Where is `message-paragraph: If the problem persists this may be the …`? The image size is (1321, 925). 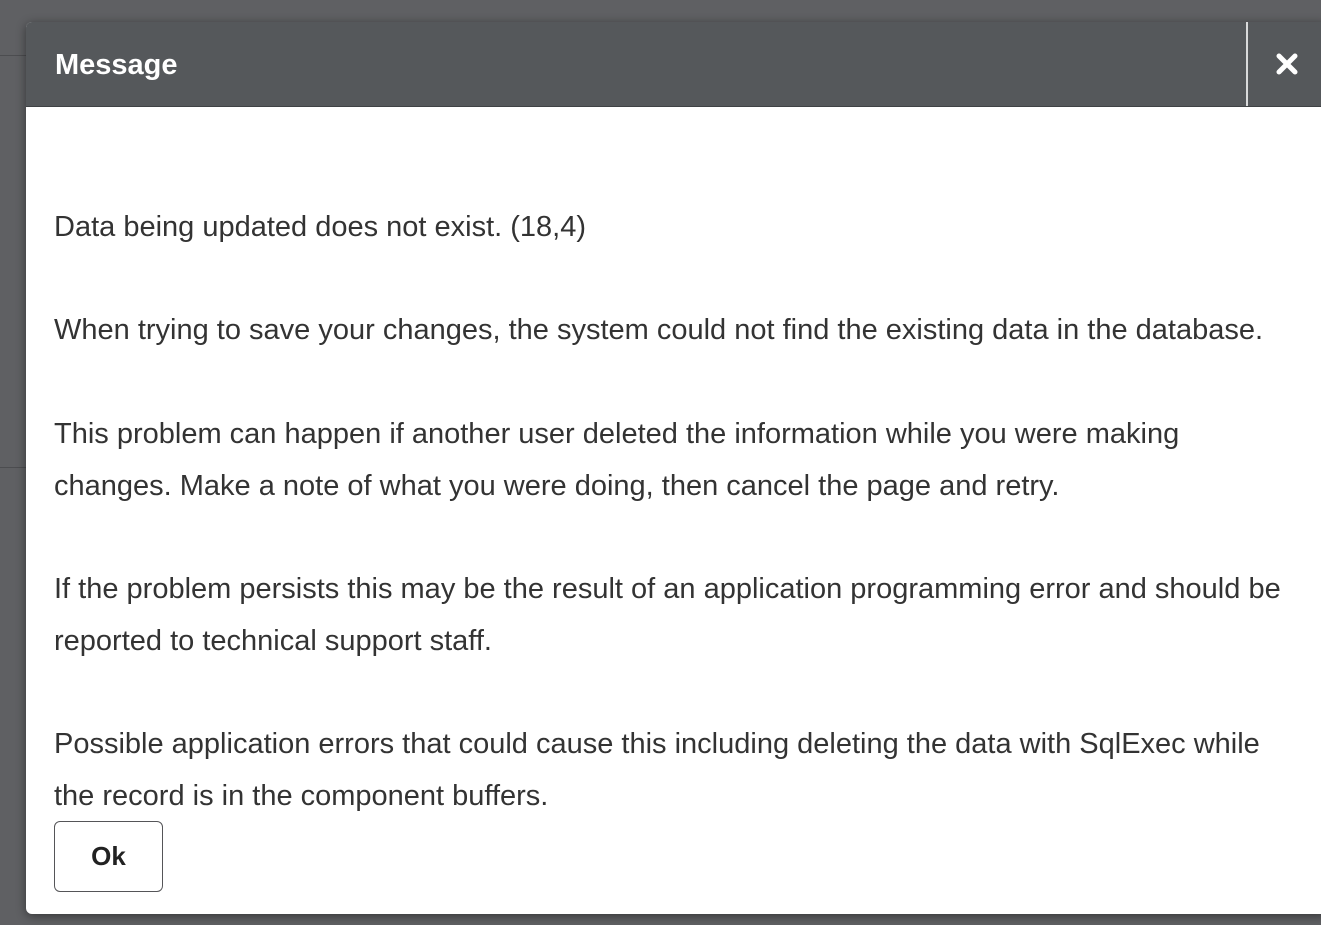 message-paragraph: If the problem persists this may be the … is located at coordinates (667, 589).